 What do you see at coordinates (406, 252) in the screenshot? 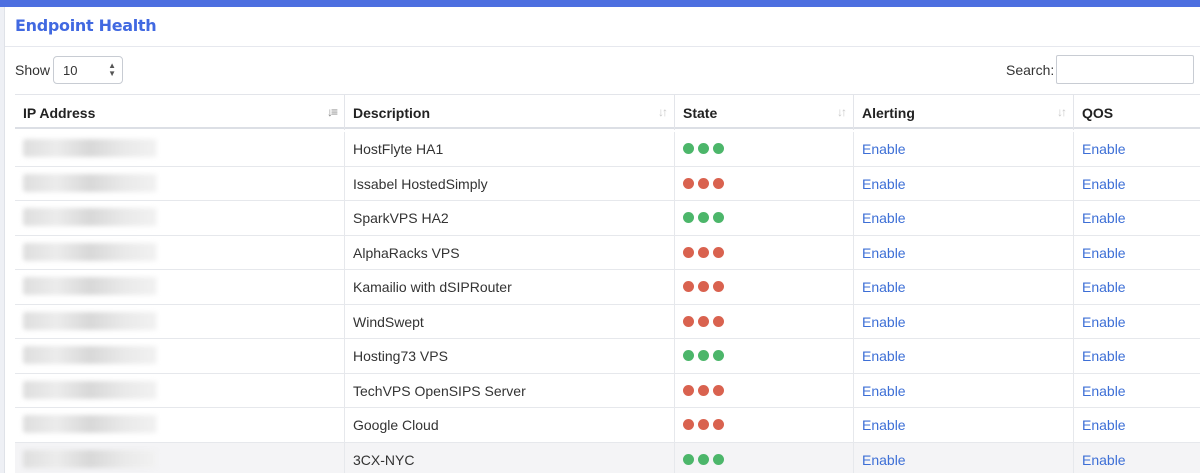
I see `endpoint-description: AlphaRacks VPS` at bounding box center [406, 252].